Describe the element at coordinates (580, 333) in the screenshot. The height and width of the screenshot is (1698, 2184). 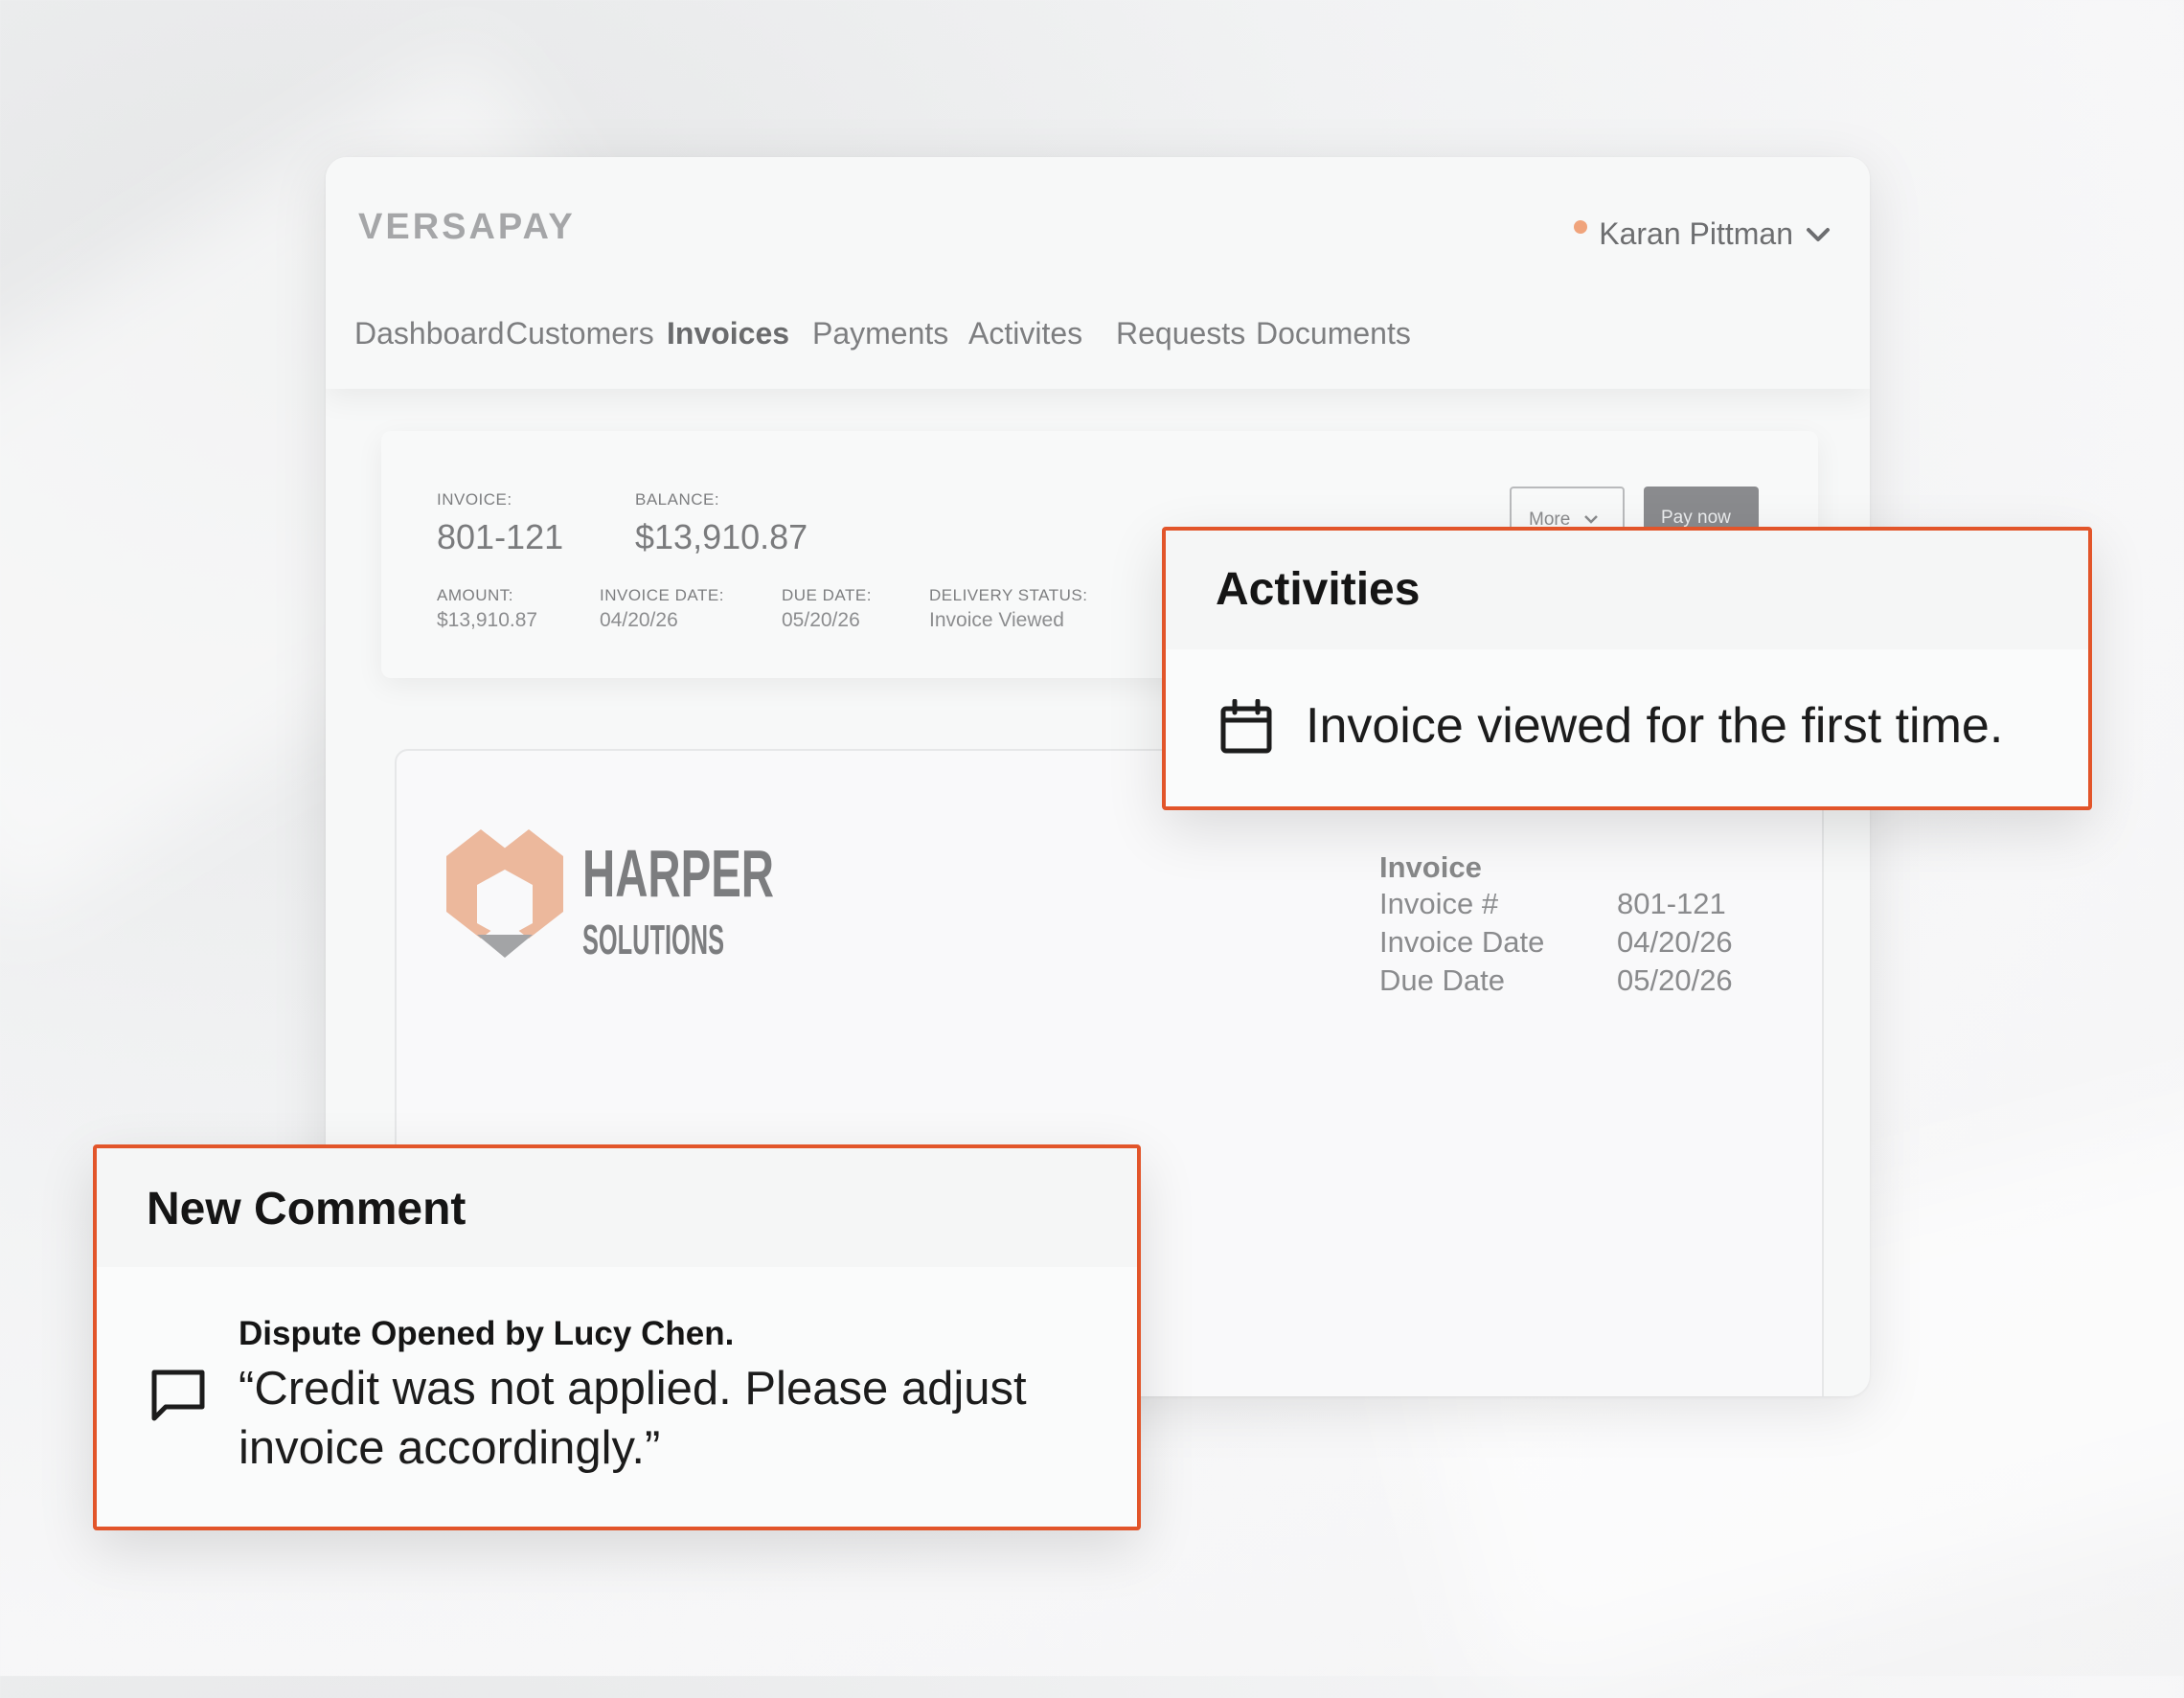
I see `nav-customers: Customers` at that location.